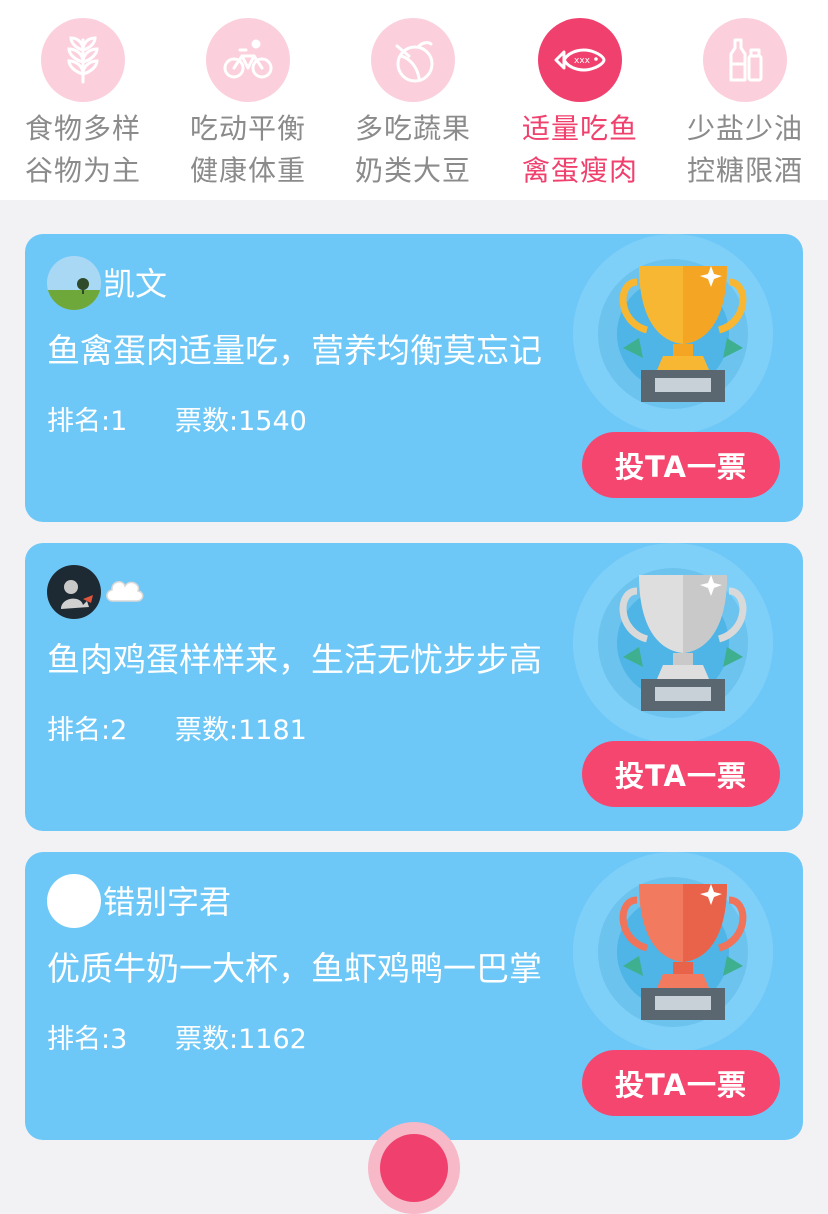  I want to click on vote-count: 票数:1162, so click(241, 1039).